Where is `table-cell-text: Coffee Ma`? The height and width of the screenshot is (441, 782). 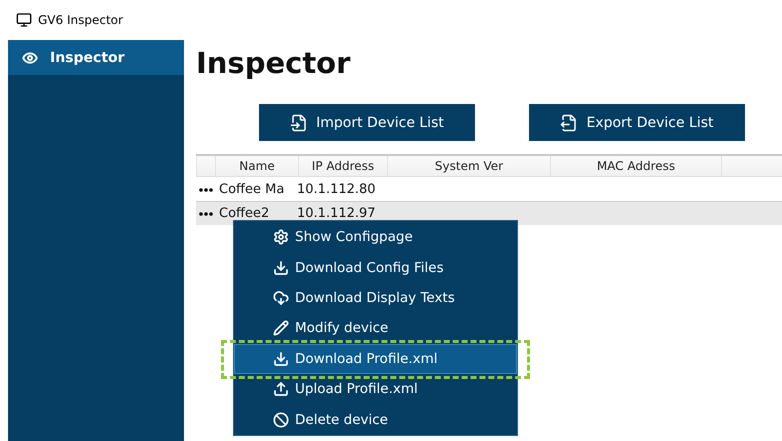
table-cell-text: Coffee Ma is located at coordinates (252, 189).